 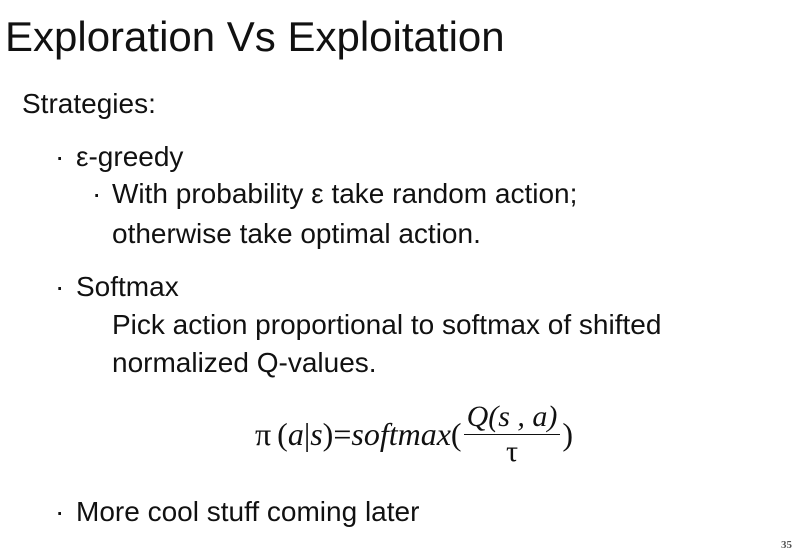 What do you see at coordinates (127, 286) in the screenshot?
I see `item-softmax: Softmax` at bounding box center [127, 286].